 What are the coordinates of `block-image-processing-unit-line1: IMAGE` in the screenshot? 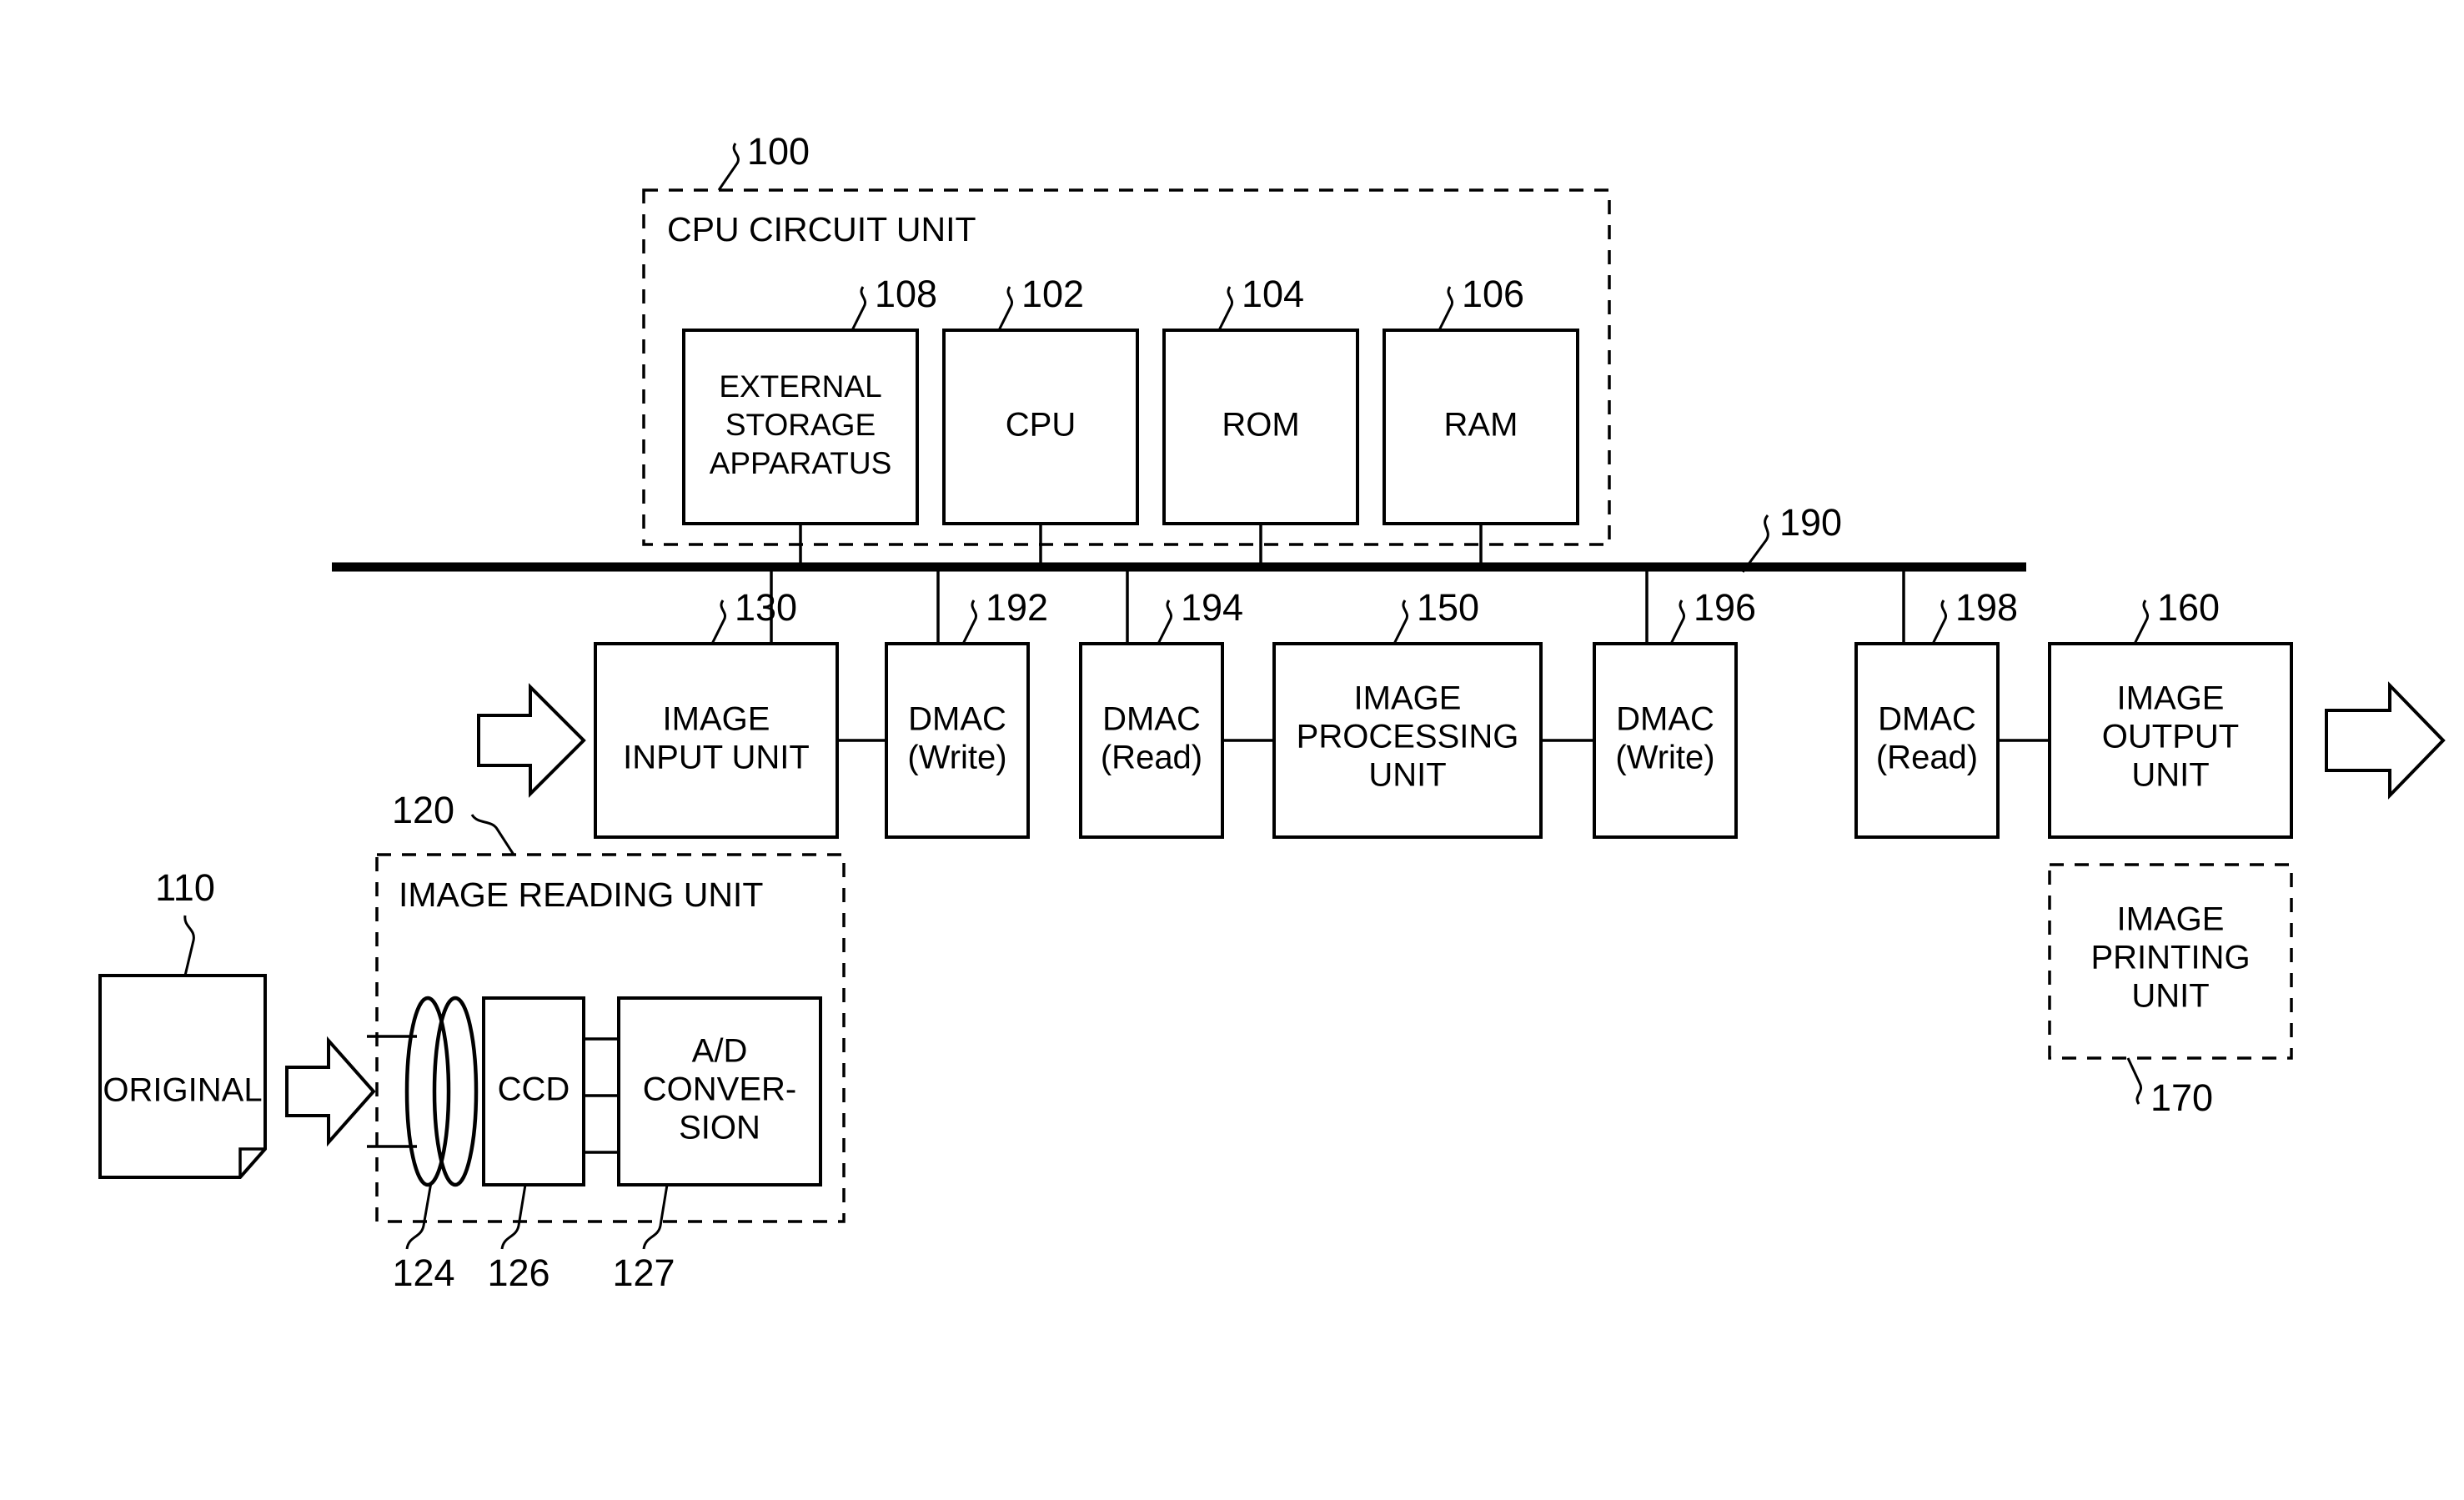 It's located at (1408, 698).